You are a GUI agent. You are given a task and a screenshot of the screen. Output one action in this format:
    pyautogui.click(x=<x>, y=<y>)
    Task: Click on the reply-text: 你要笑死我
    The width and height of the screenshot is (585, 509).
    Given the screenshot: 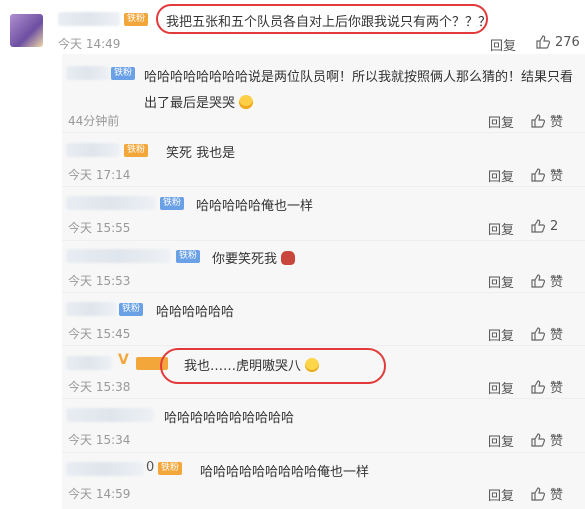 What is the action you would take?
    pyautogui.click(x=254, y=257)
    